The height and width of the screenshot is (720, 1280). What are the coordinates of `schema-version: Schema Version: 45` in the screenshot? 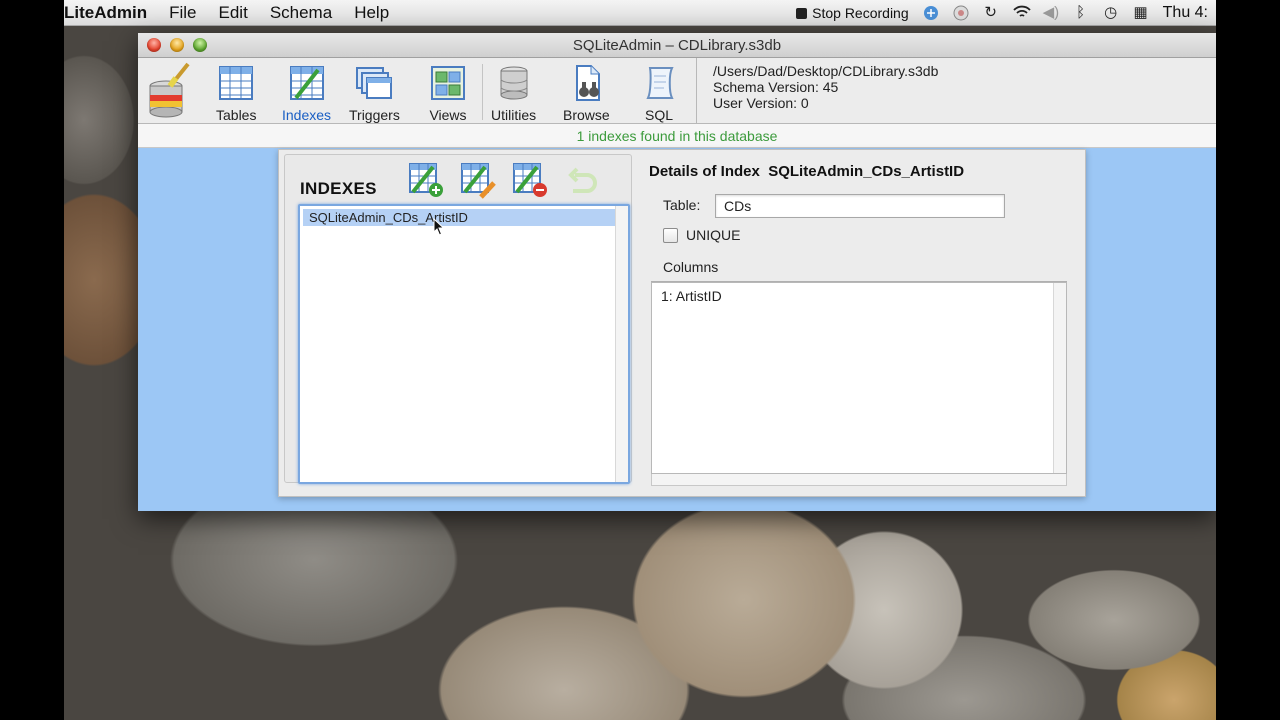 It's located at (776, 87).